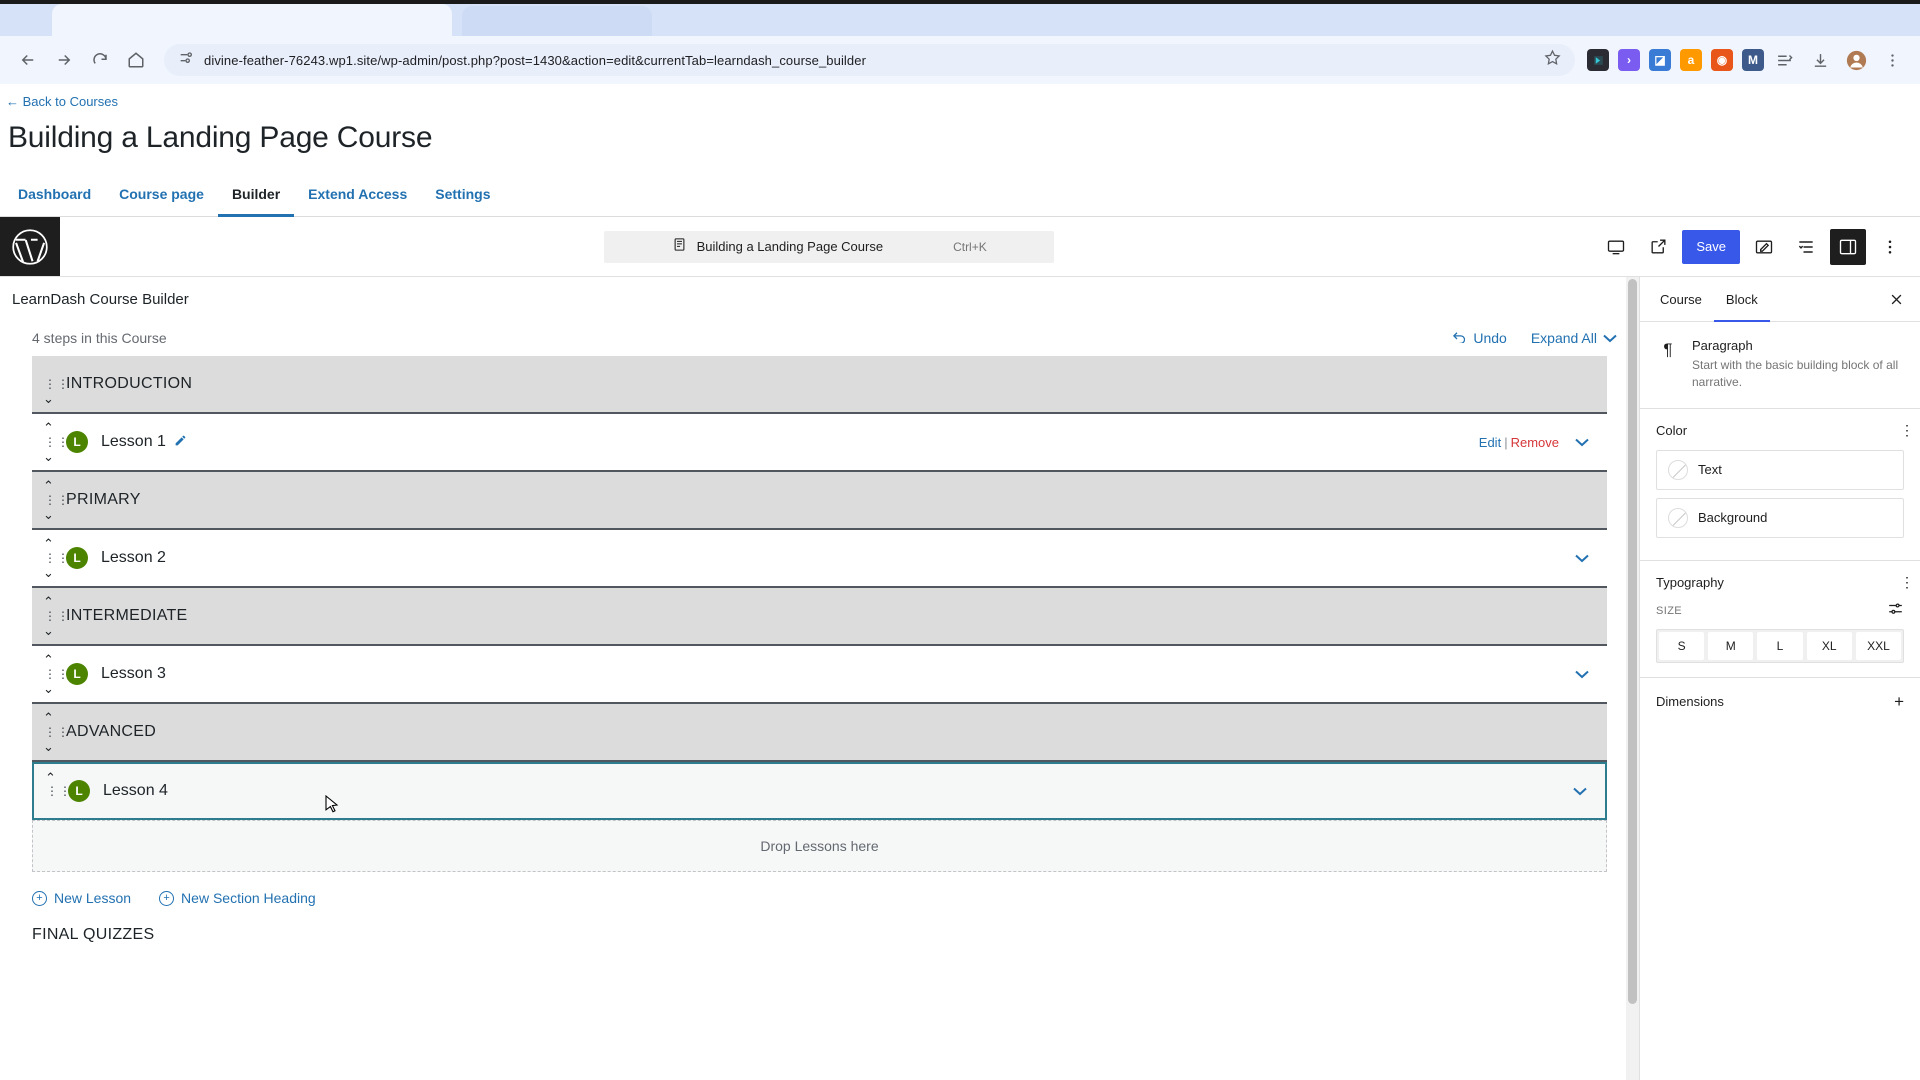 This screenshot has height=1080, width=1920. I want to click on tab-course-page: Course page, so click(161, 195).